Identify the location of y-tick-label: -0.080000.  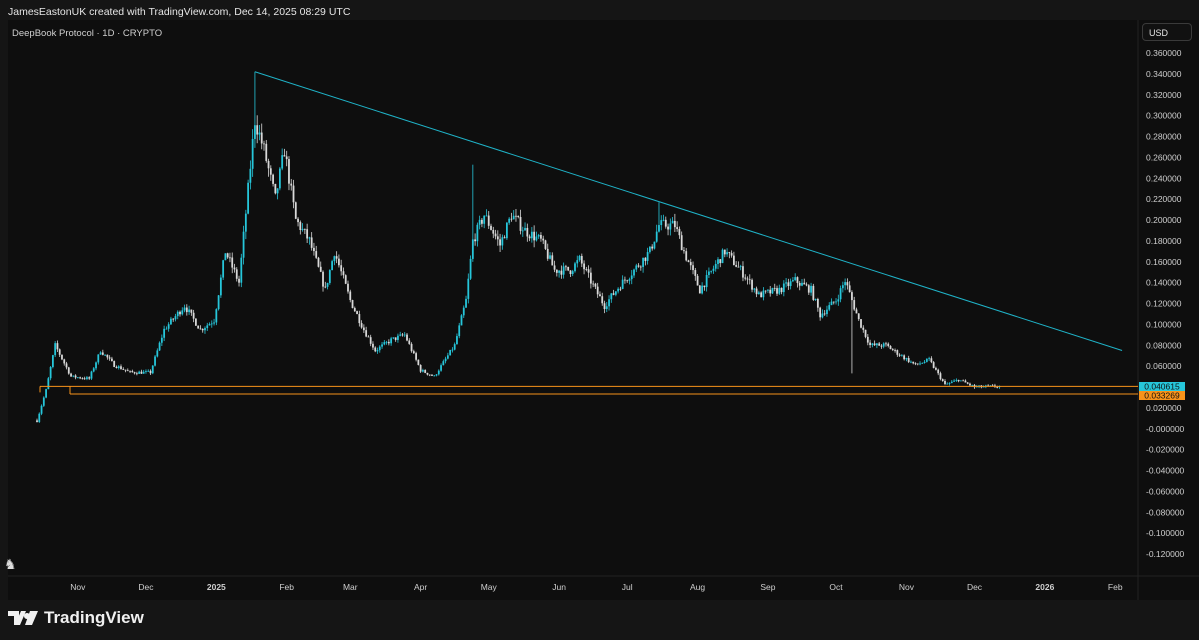
(1165, 512).